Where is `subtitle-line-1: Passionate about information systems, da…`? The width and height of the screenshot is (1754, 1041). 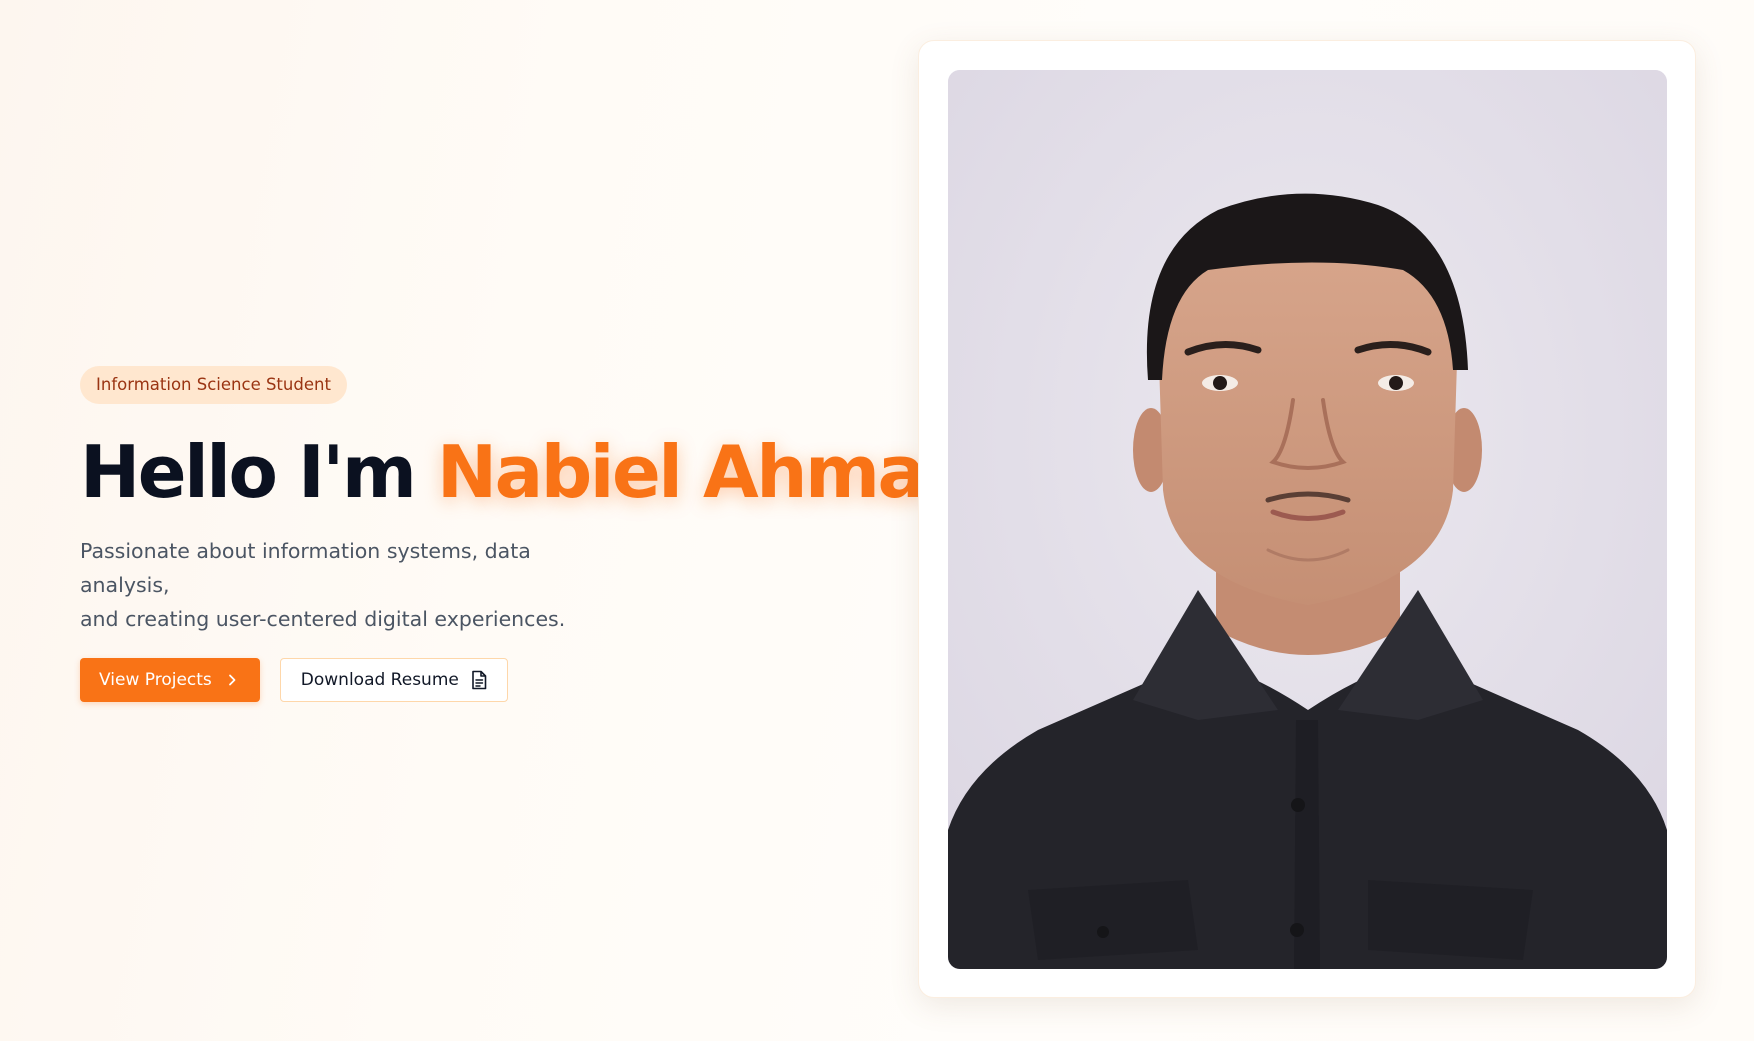
subtitle-line-1: Passionate about information systems, da… is located at coordinates (305, 568).